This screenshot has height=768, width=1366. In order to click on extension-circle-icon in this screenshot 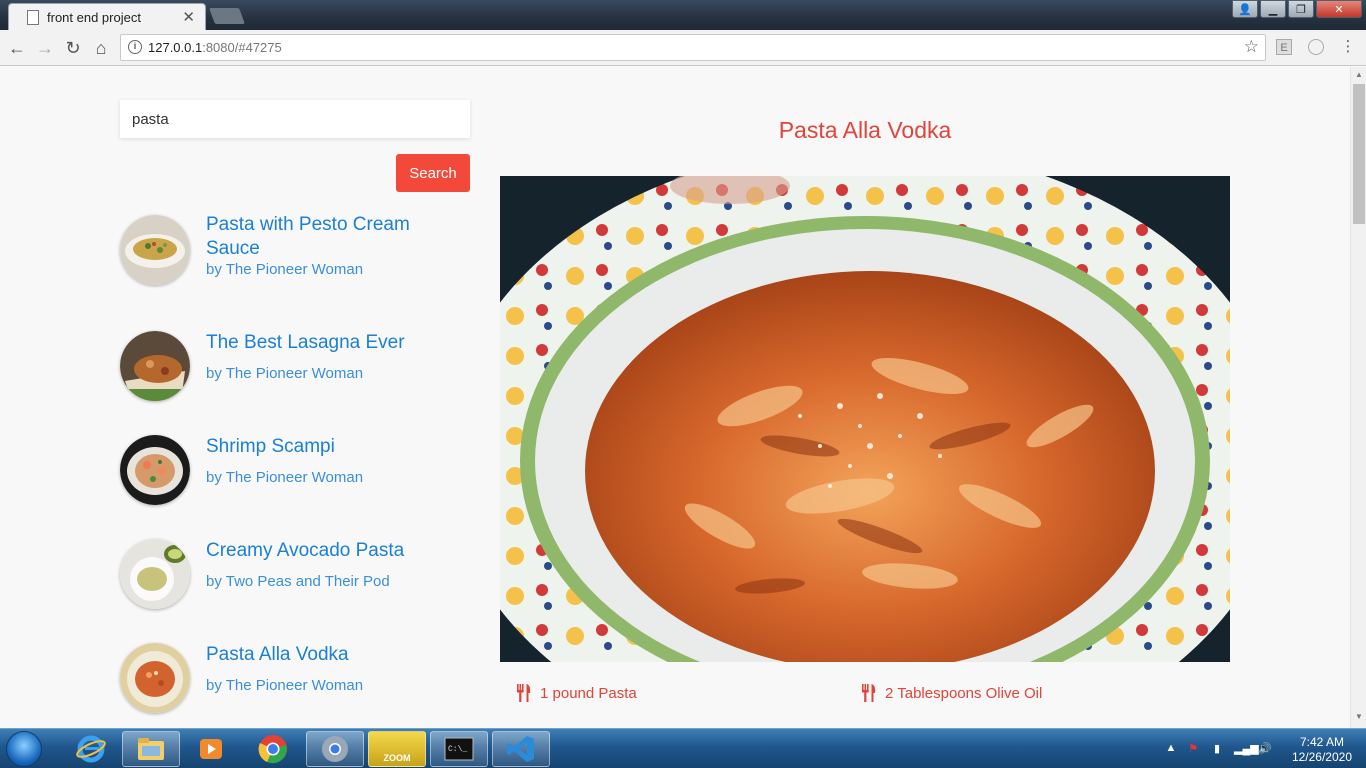, I will do `click(1316, 47)`.